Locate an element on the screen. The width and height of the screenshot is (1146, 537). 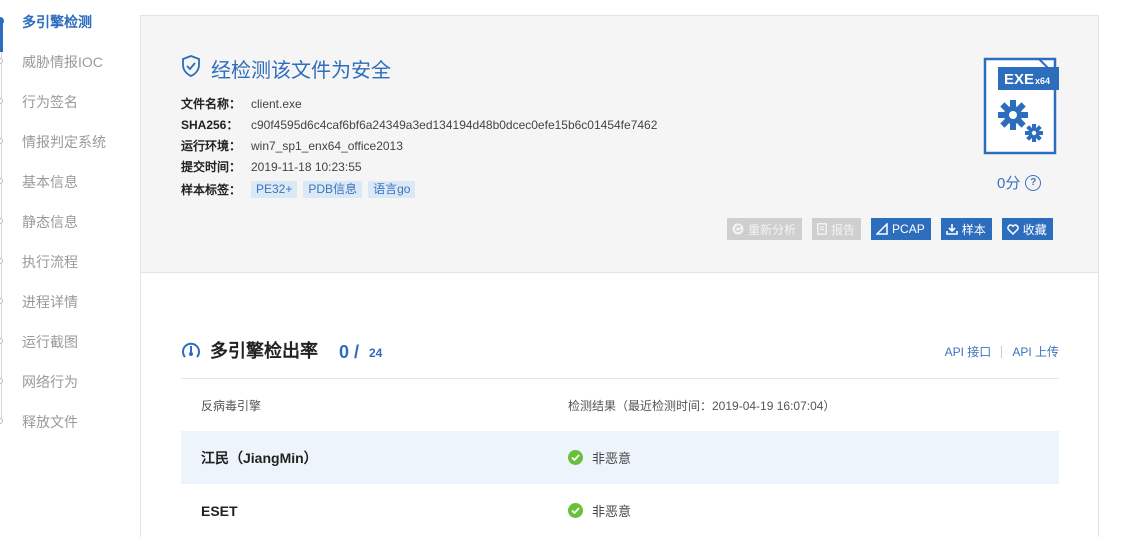
tag-list: PE32+ PDB信息 语言go is located at coordinates (336, 189).